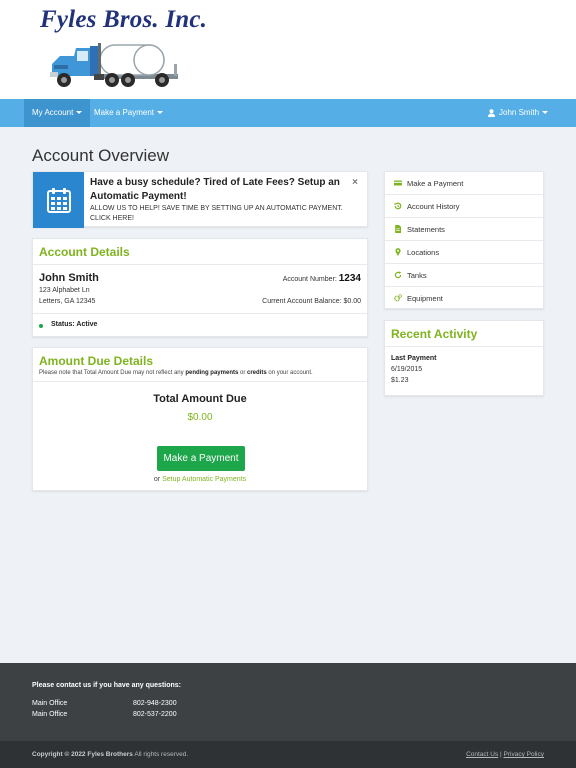  Describe the element at coordinates (407, 369) in the screenshot. I see `last-payment-date: 6/19/2015` at that location.